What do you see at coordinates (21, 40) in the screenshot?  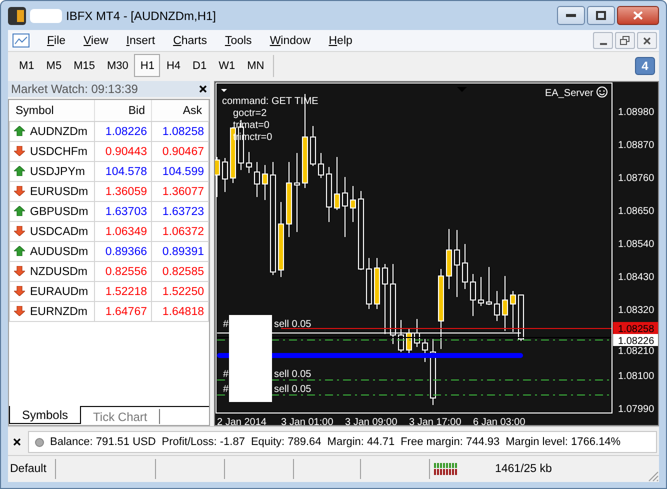 I see `chart-window-icon` at bounding box center [21, 40].